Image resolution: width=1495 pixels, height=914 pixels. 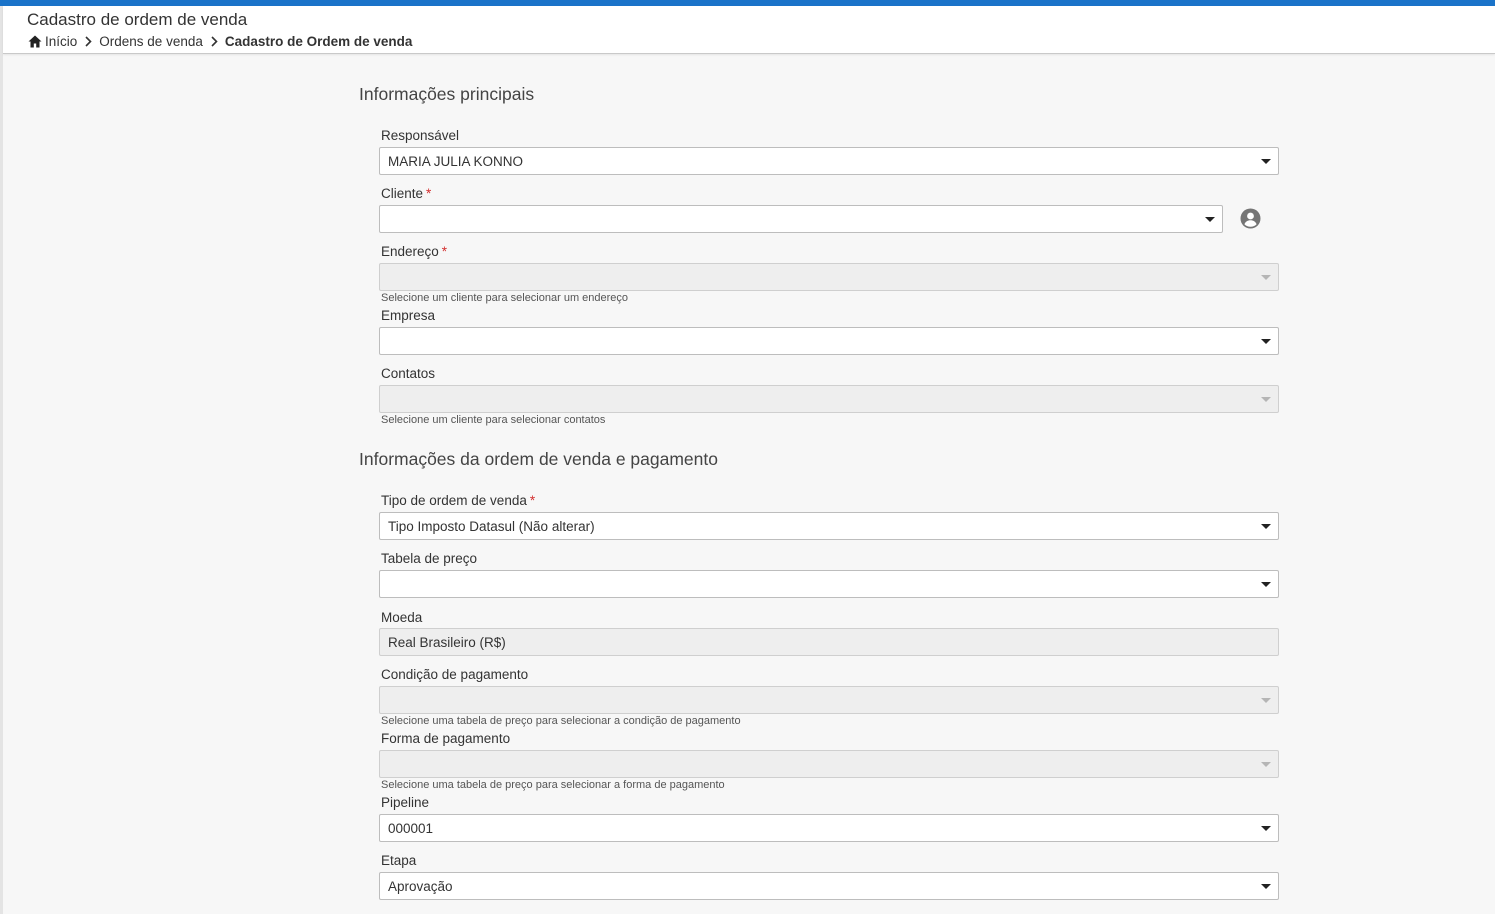 I want to click on empresa-select, so click(x=829, y=341).